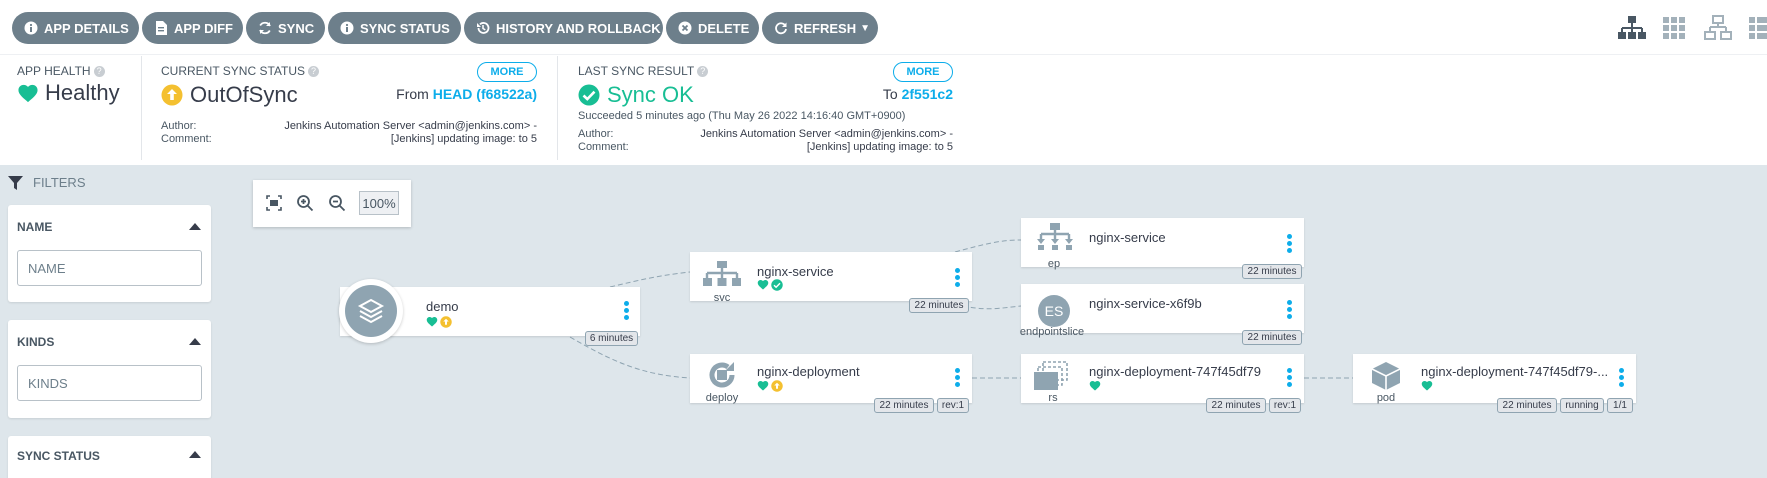 The height and width of the screenshot is (478, 1767). I want to click on last-sync-value: Sync OK, so click(650, 94).